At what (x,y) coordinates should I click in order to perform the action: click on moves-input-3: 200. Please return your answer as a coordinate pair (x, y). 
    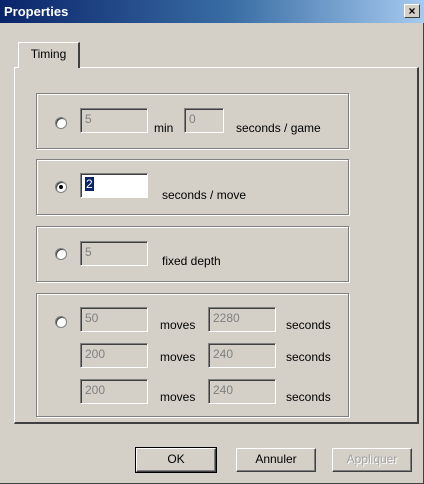
    Looking at the image, I should click on (114, 391).